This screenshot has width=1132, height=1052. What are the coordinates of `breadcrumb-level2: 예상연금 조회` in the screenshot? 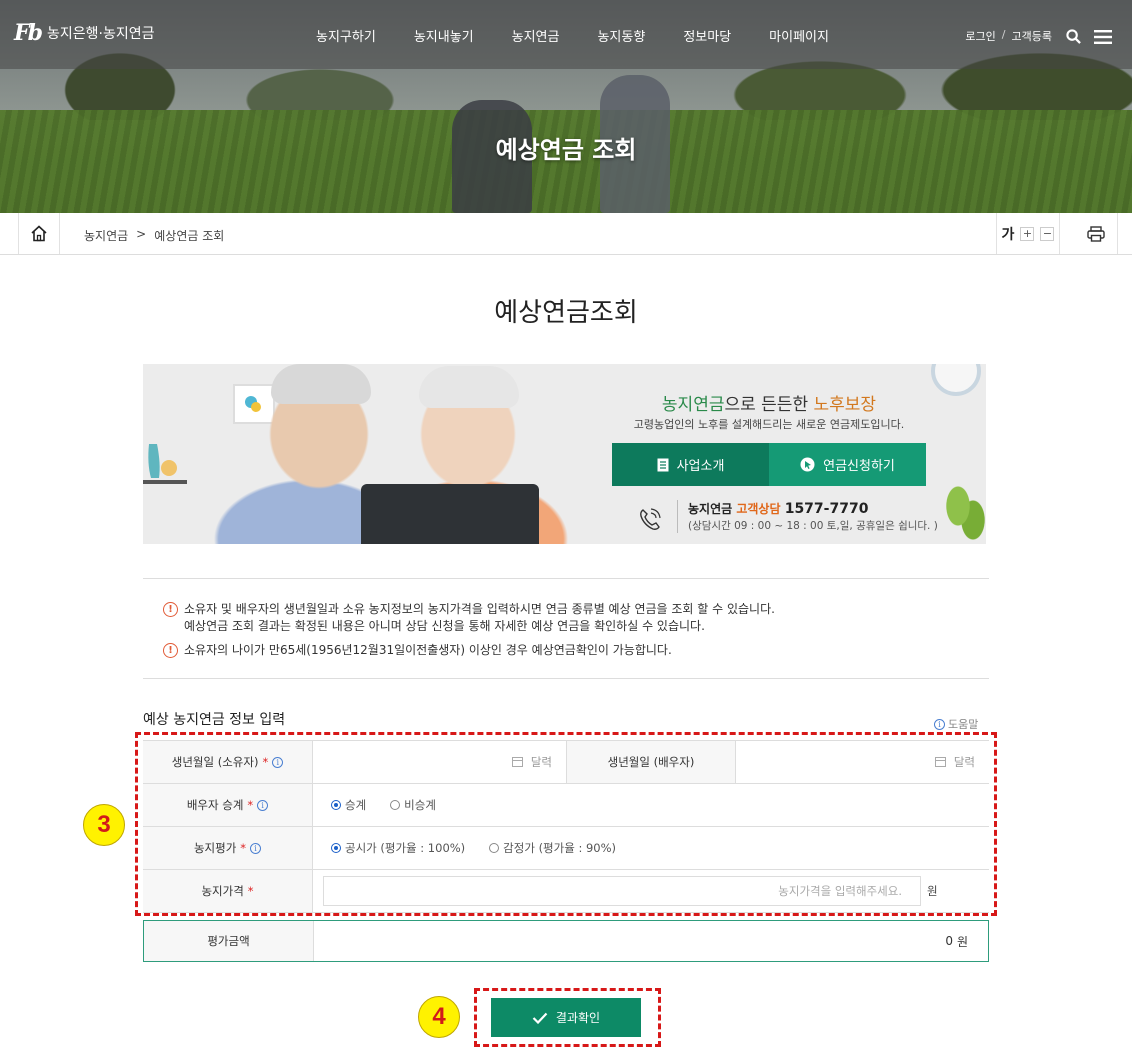 It's located at (189, 236).